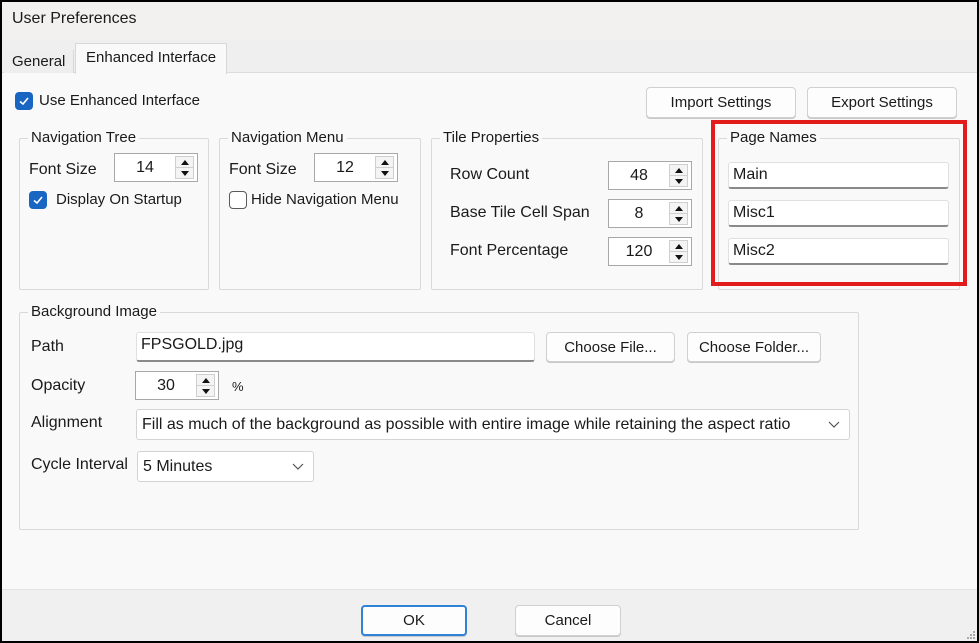  Describe the element at coordinates (94, 311) in the screenshot. I see `background-image-title: Background Image` at that location.